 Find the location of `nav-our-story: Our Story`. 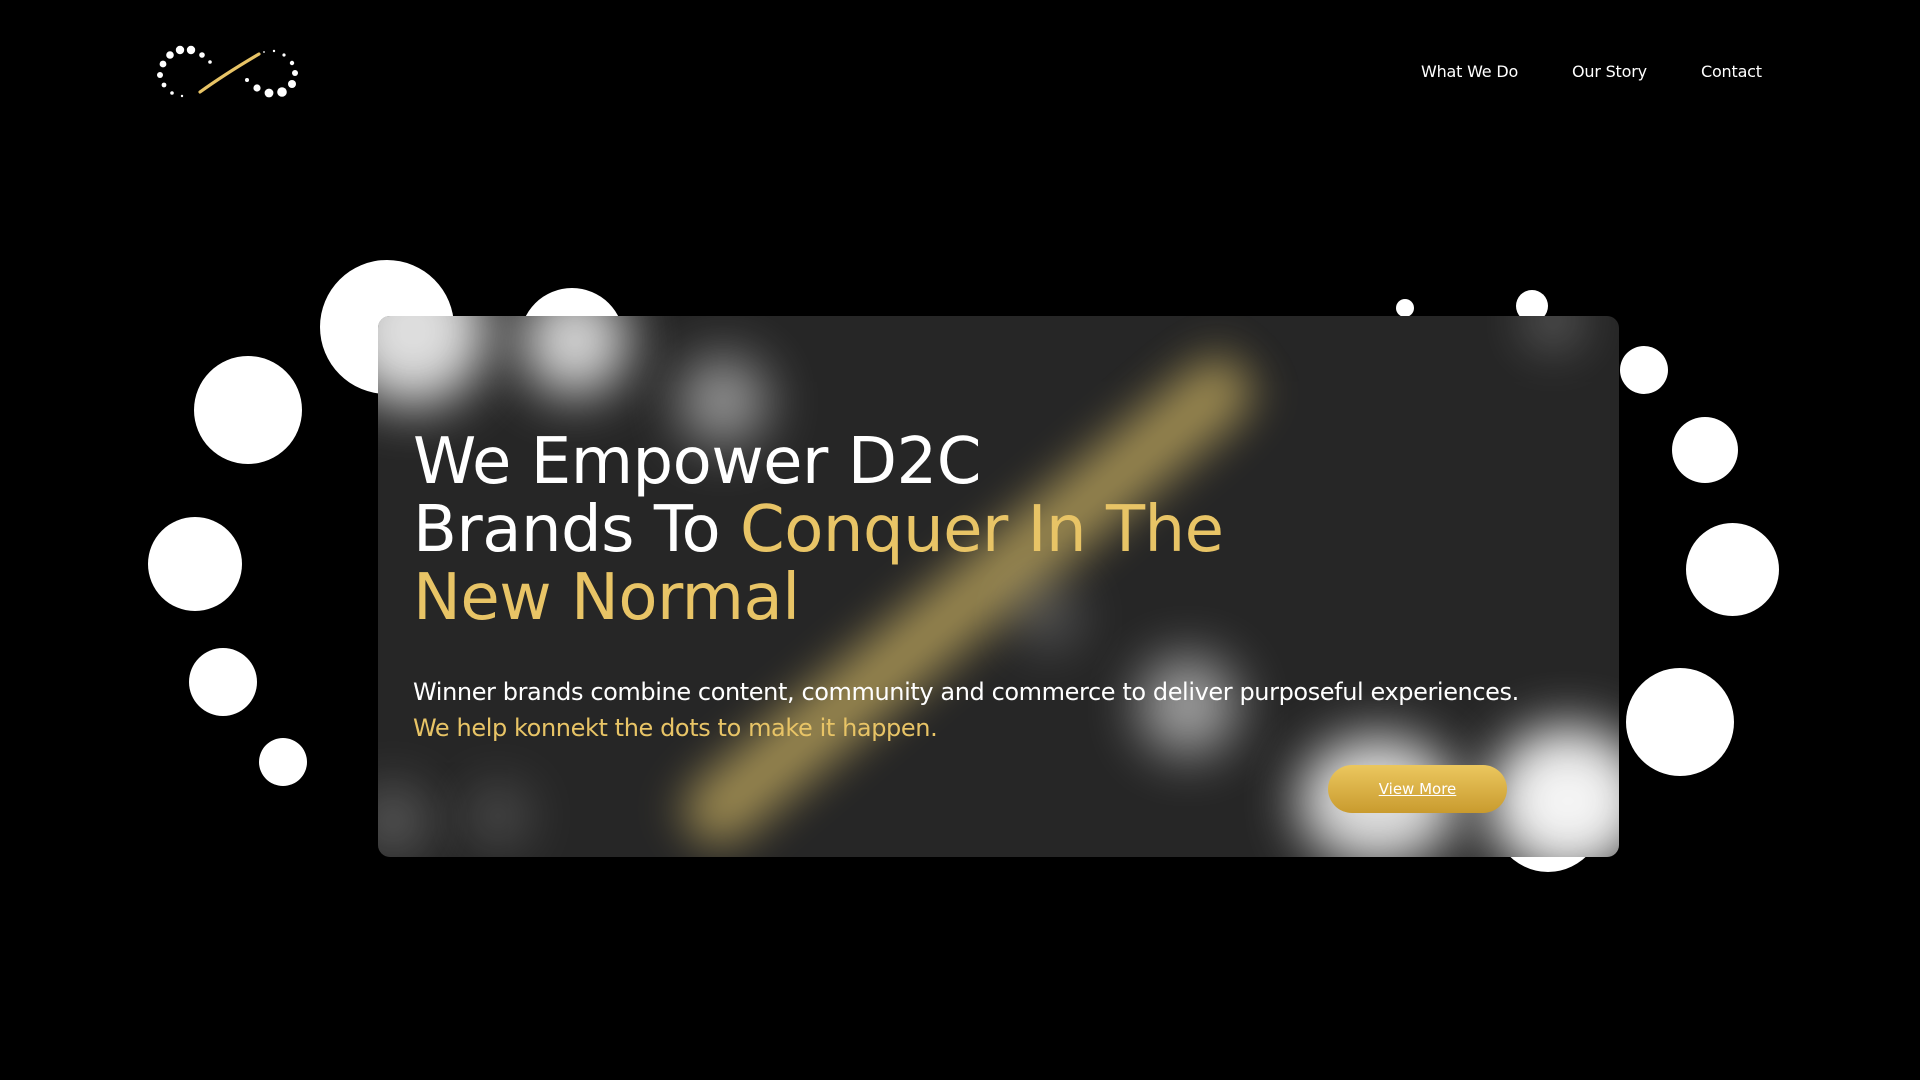

nav-our-story: Our Story is located at coordinates (1609, 71).